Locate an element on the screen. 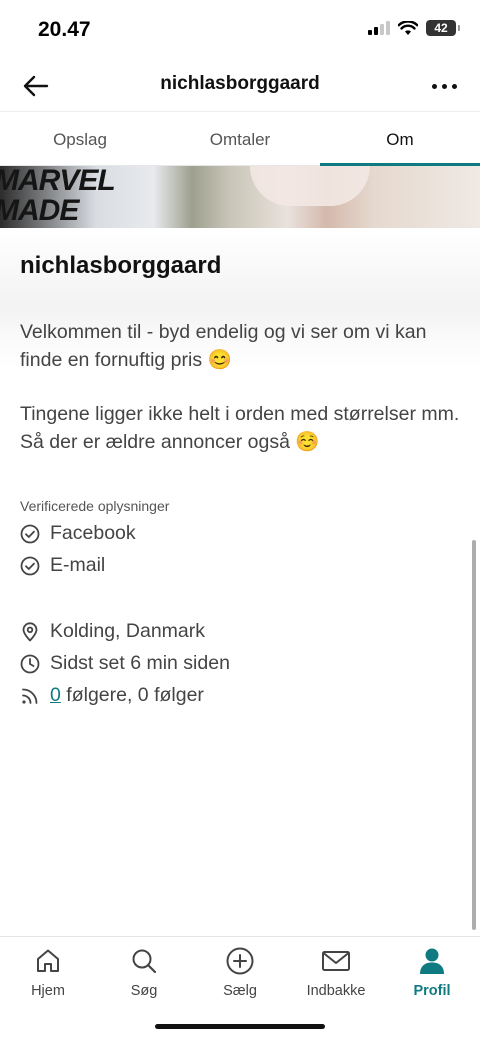 This screenshot has height=1039, width=480. nav-label: Indbakke is located at coordinates (336, 991).